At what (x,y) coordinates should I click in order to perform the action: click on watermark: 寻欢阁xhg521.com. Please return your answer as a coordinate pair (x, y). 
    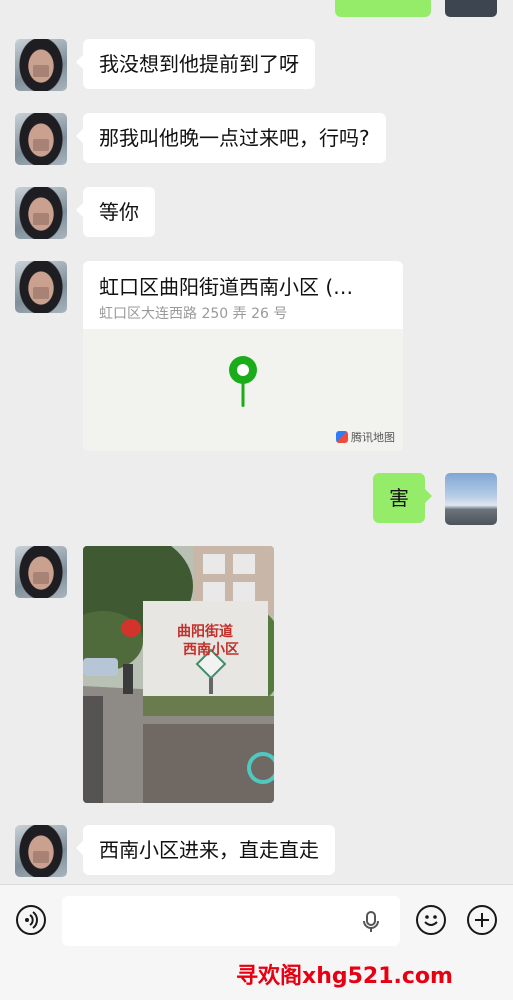
    Looking at the image, I should click on (344, 976).